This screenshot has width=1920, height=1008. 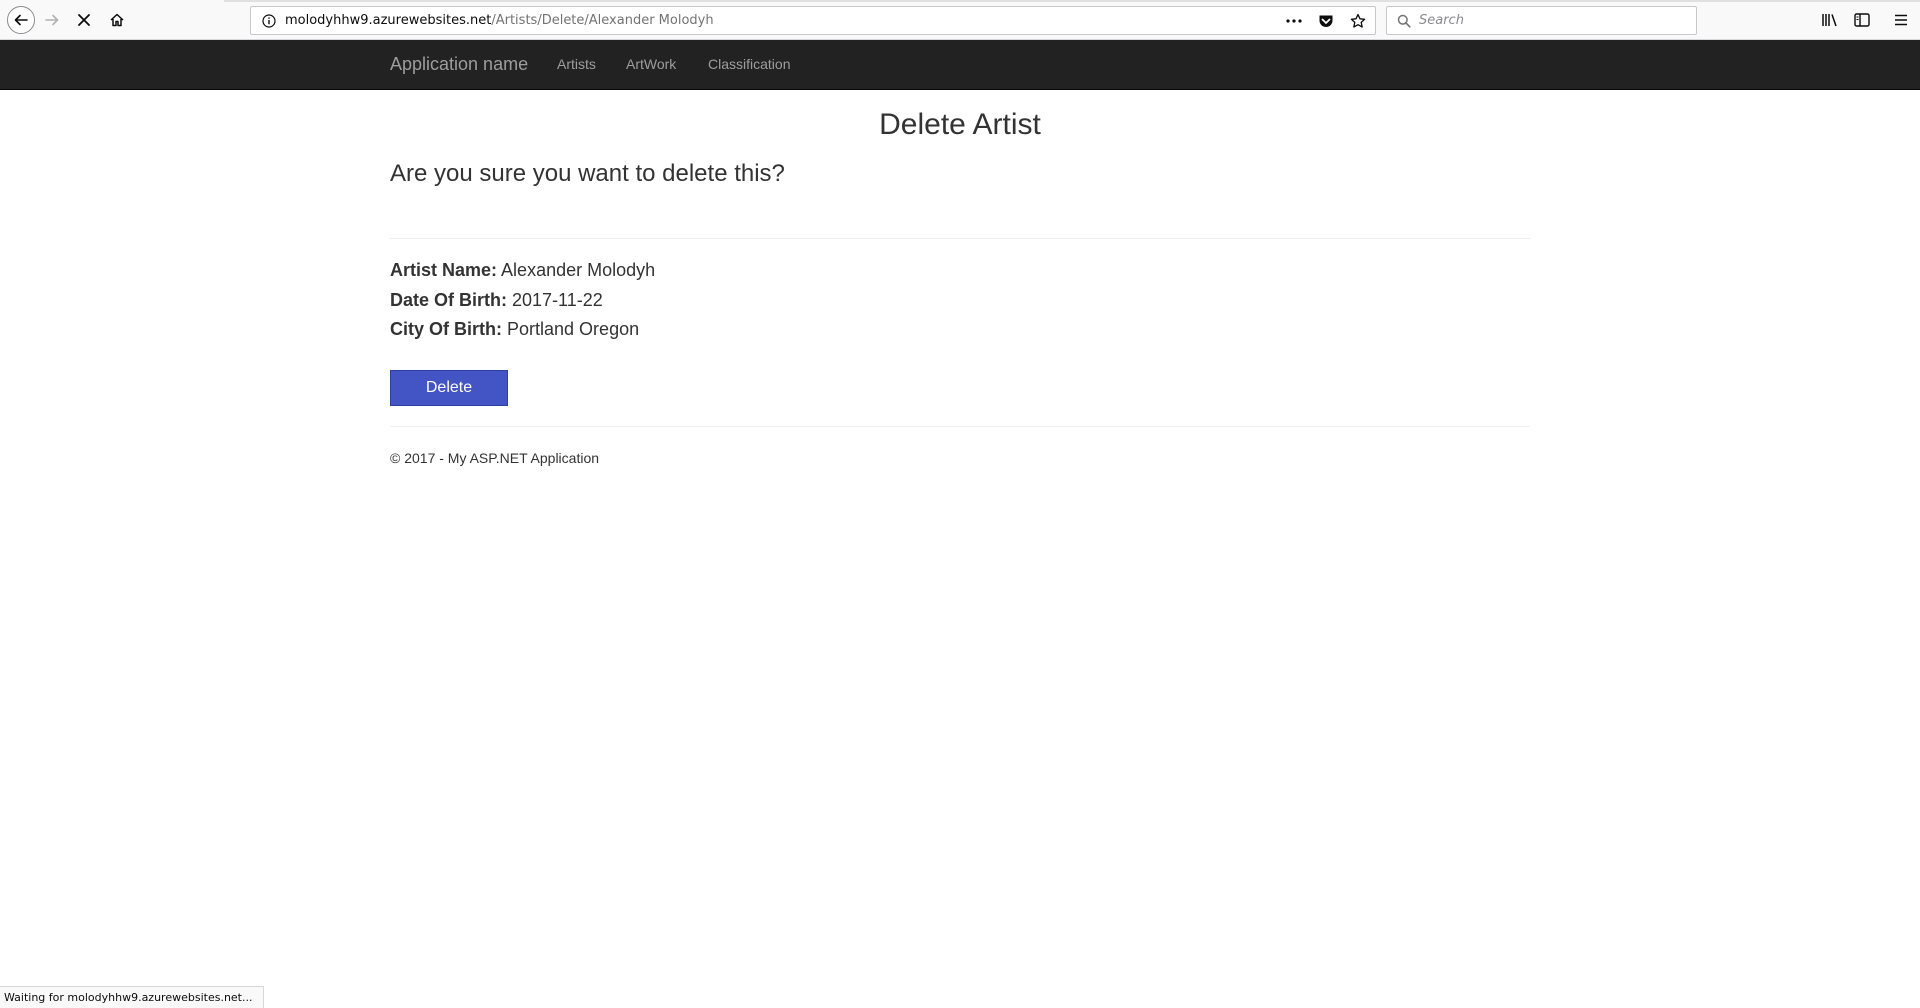 I want to click on url-path: /Artists/Delete/Alexander Molodyh, so click(x=602, y=20).